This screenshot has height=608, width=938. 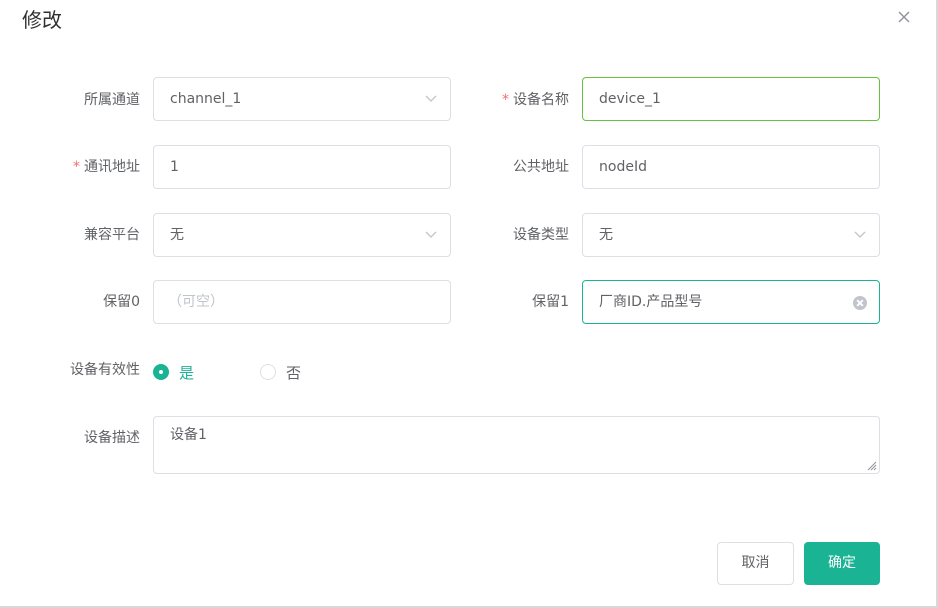 What do you see at coordinates (871, 465) in the screenshot?
I see `resize-handle-icon` at bounding box center [871, 465].